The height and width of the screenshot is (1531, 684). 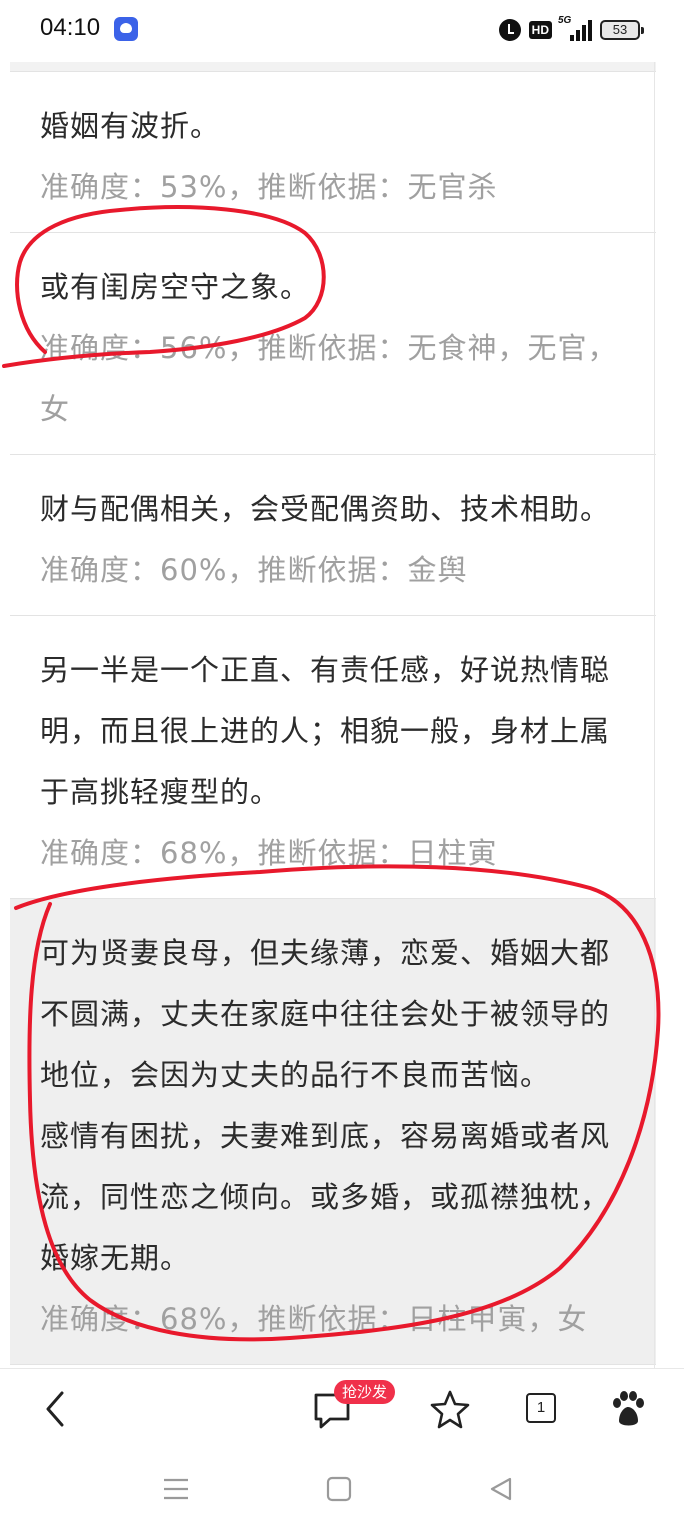 I want to click on home-icon, so click(x=339, y=1489).